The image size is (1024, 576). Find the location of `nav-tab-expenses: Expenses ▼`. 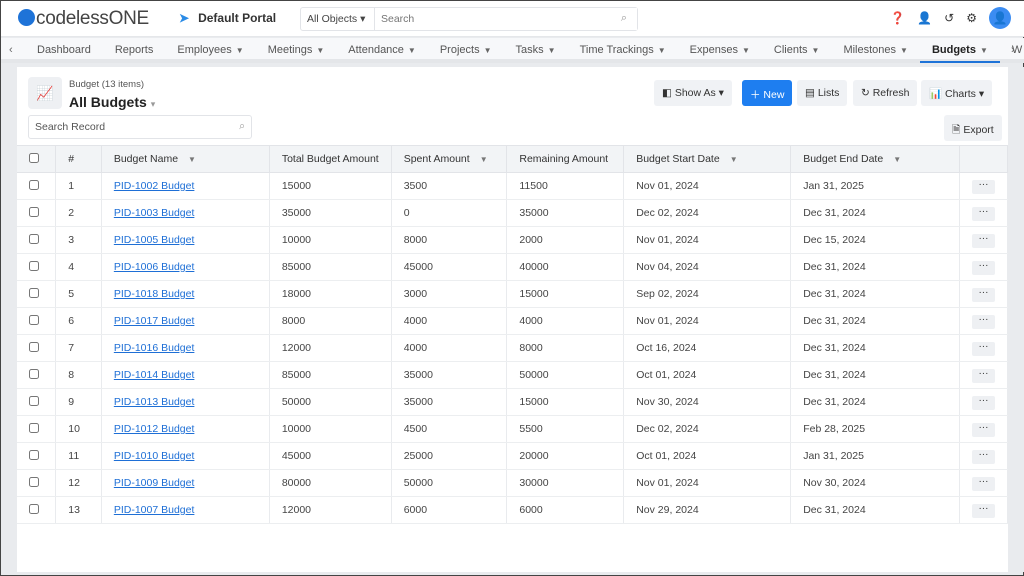

nav-tab-expenses: Expenses ▼ is located at coordinates (720, 50).